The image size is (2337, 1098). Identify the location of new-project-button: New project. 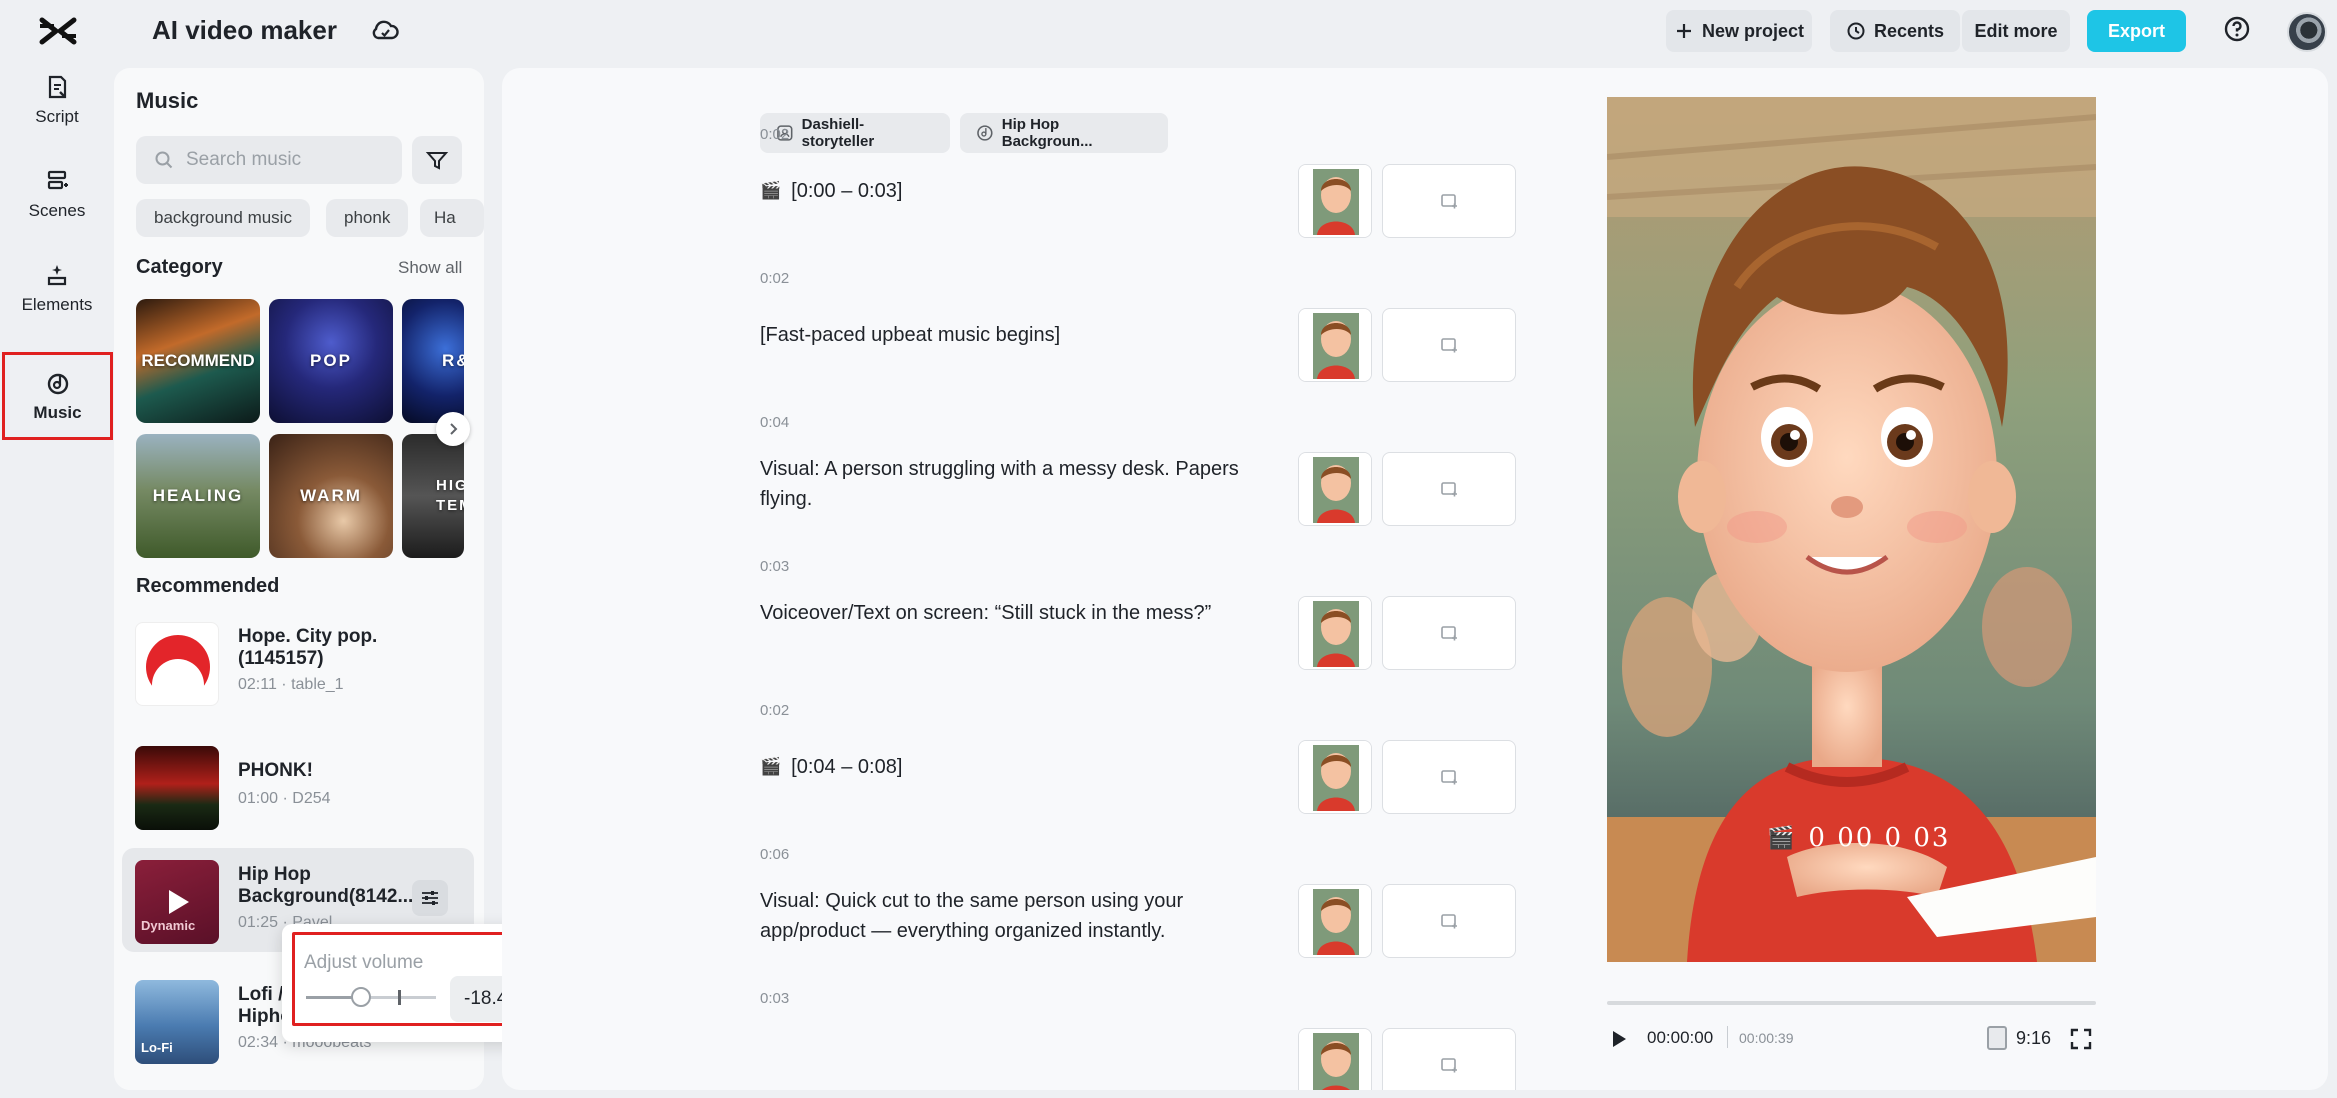
(1739, 31).